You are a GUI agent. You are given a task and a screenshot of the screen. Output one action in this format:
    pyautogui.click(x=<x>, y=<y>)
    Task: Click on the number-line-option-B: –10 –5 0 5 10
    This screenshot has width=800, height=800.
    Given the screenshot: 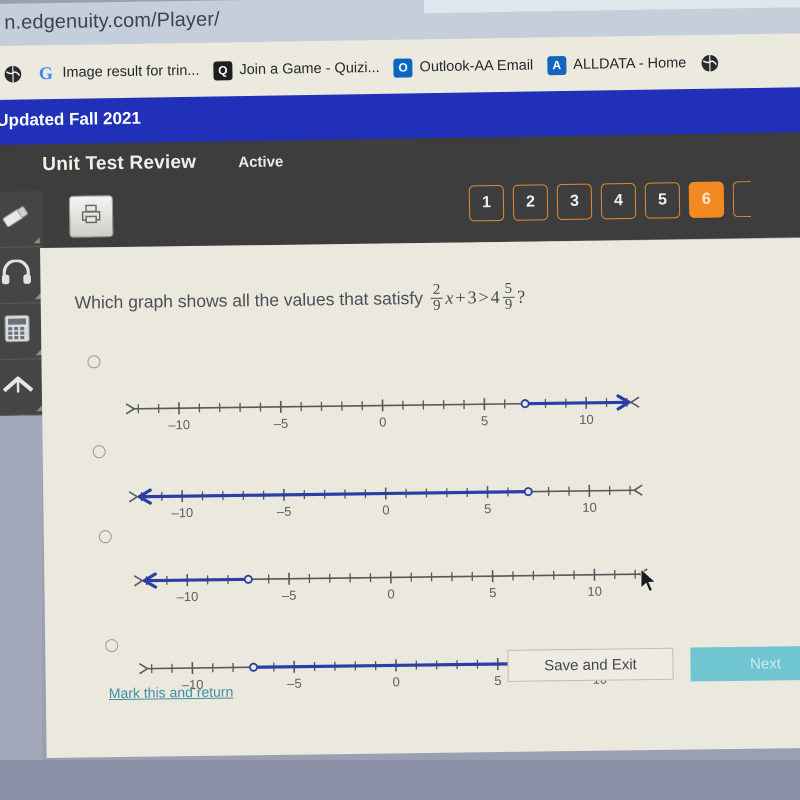 What is the action you would take?
    pyautogui.click(x=386, y=499)
    